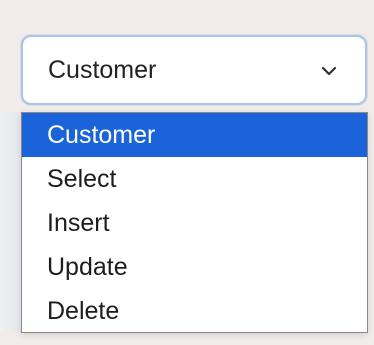 The image size is (374, 345). What do you see at coordinates (194, 179) in the screenshot?
I see `dropdown-option-select: Select` at bounding box center [194, 179].